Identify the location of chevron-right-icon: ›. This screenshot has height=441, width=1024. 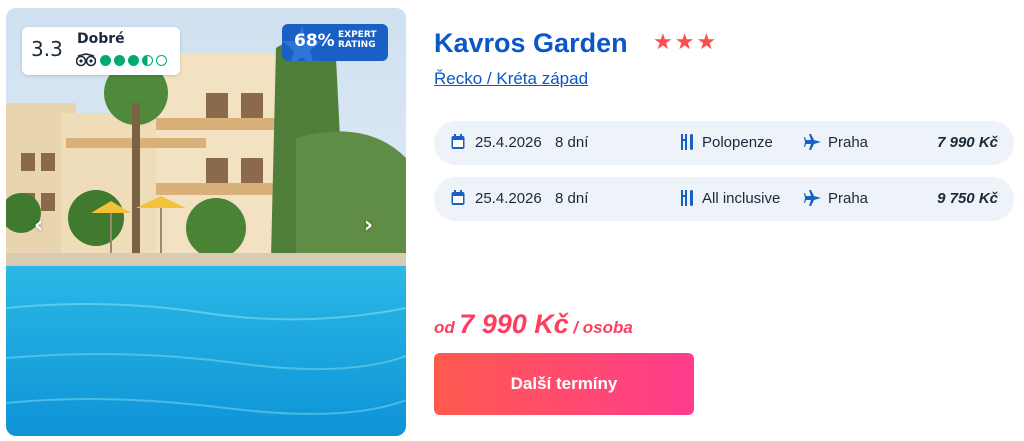
(368, 225).